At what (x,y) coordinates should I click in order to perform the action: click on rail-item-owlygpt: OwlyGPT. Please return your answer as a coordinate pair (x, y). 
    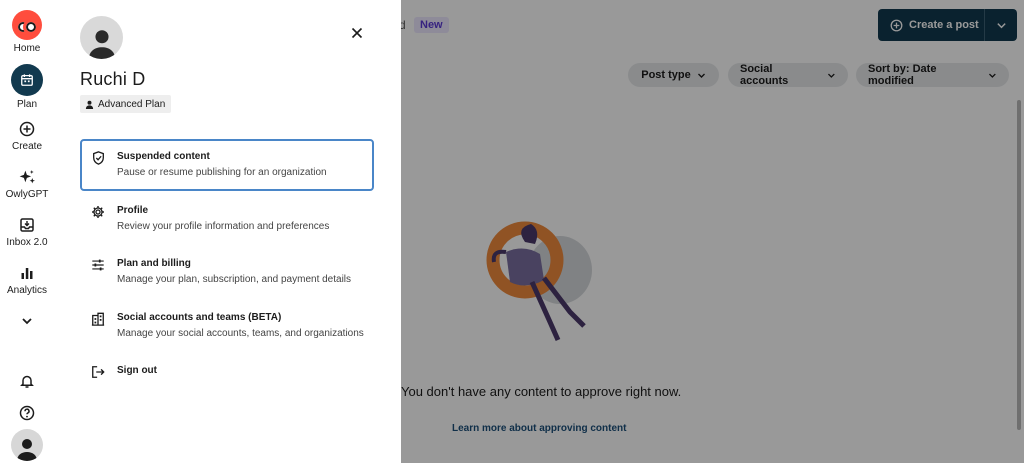
    Looking at the image, I should click on (27, 184).